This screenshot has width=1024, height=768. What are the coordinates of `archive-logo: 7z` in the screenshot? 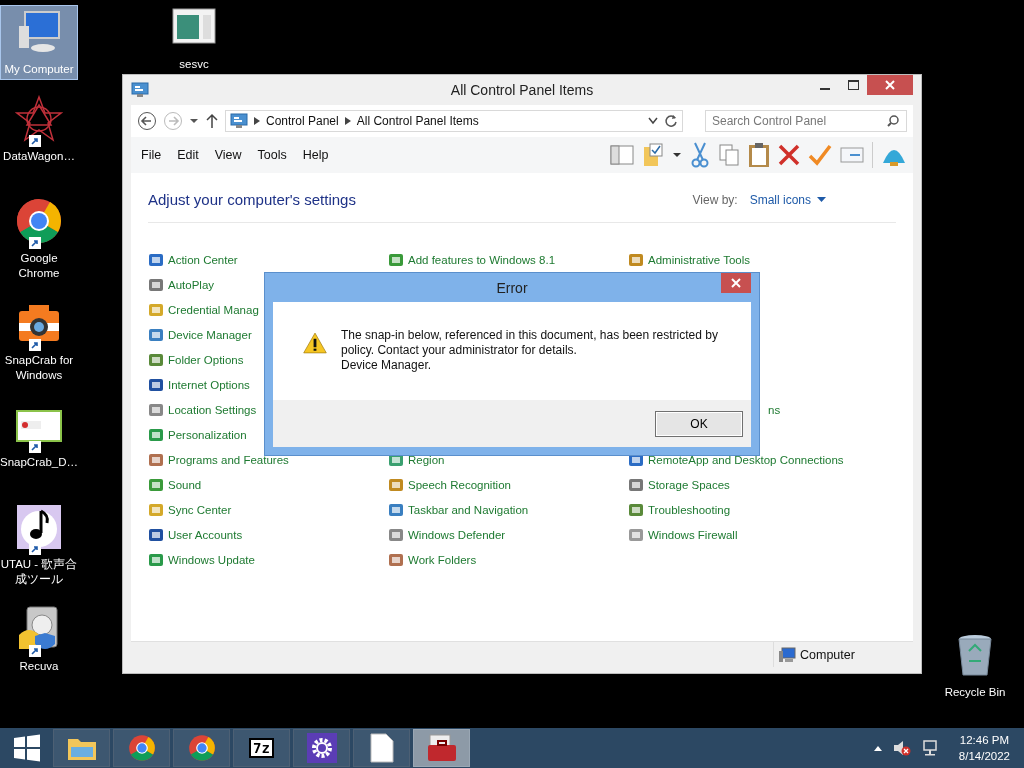 It's located at (261, 748).